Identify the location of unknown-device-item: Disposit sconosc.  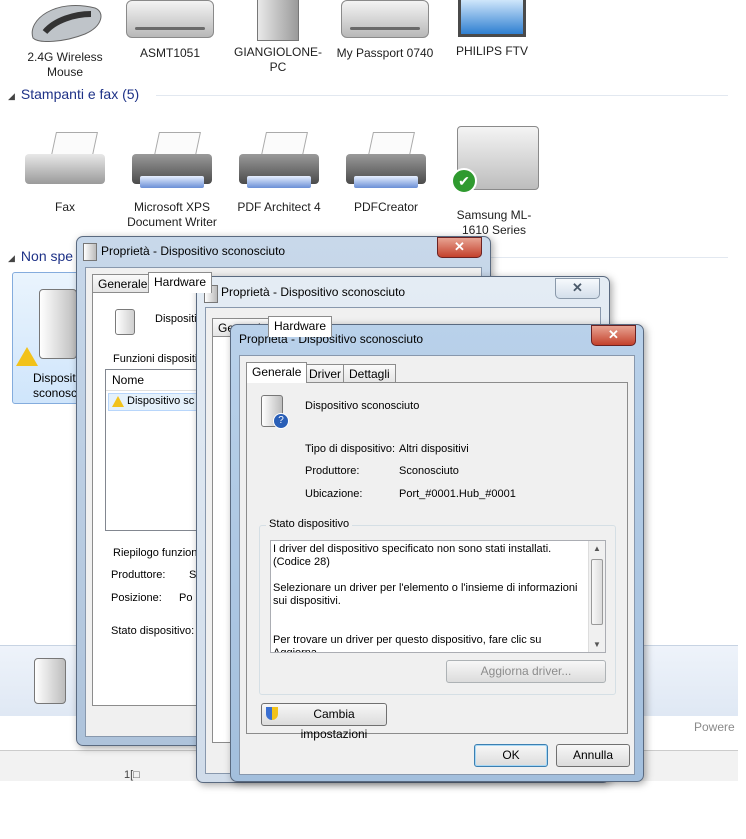
(48, 338).